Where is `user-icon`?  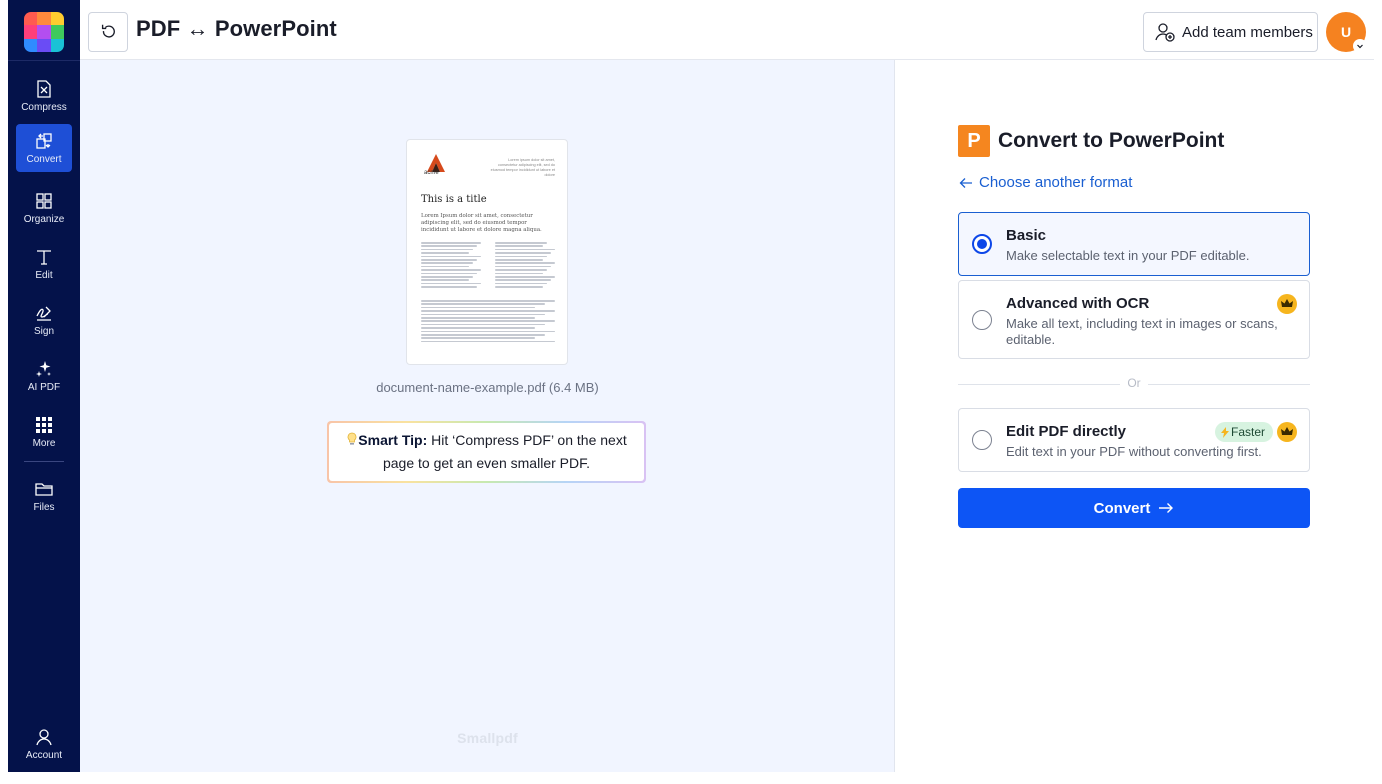 user-icon is located at coordinates (44, 736).